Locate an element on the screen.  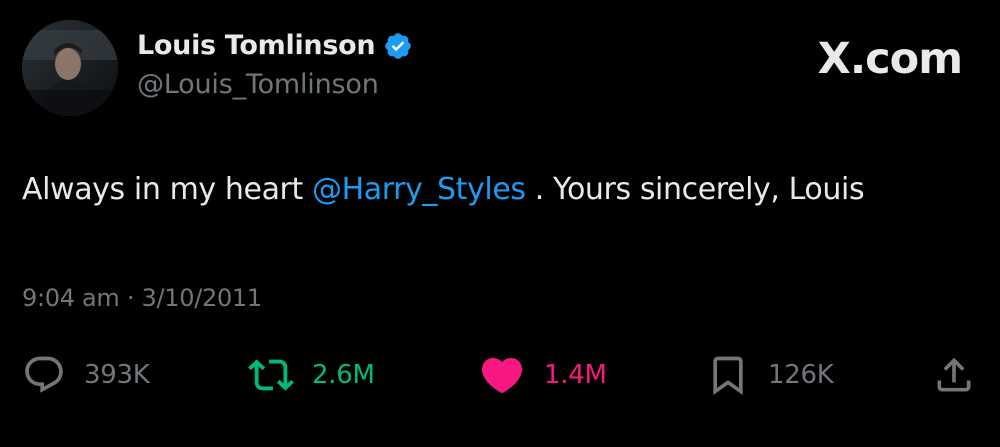
share-icon is located at coordinates (954, 374).